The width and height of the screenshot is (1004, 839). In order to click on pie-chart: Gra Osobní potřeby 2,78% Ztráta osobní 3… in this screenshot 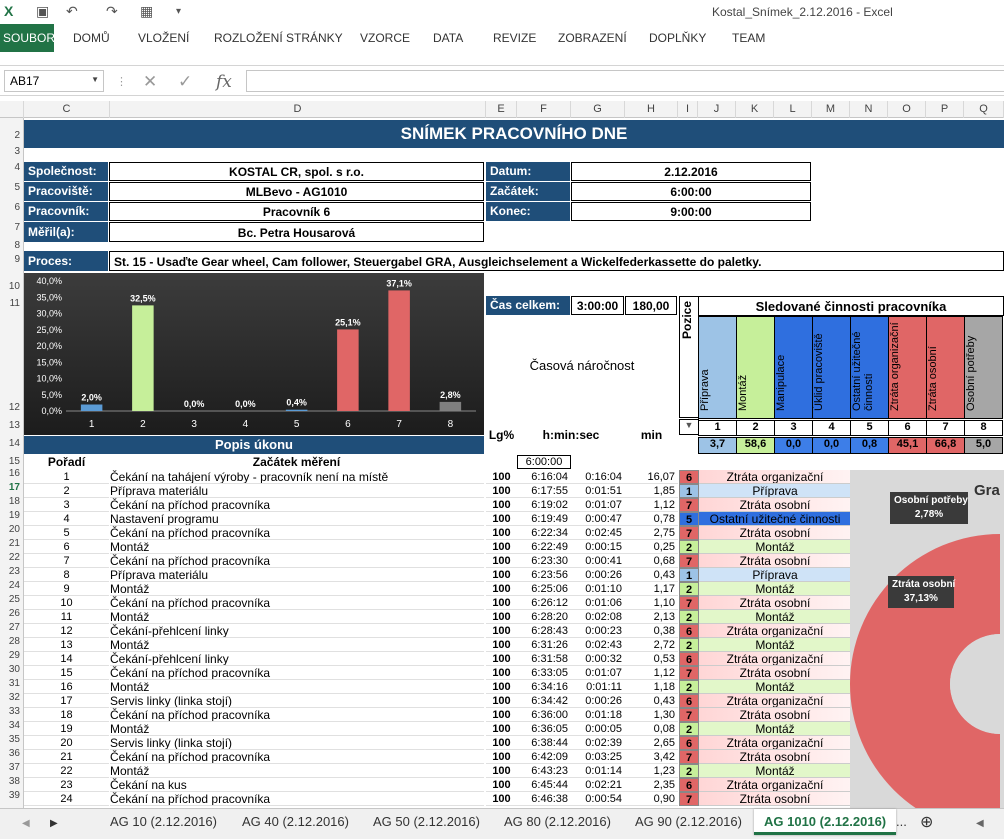, I will do `click(927, 639)`.